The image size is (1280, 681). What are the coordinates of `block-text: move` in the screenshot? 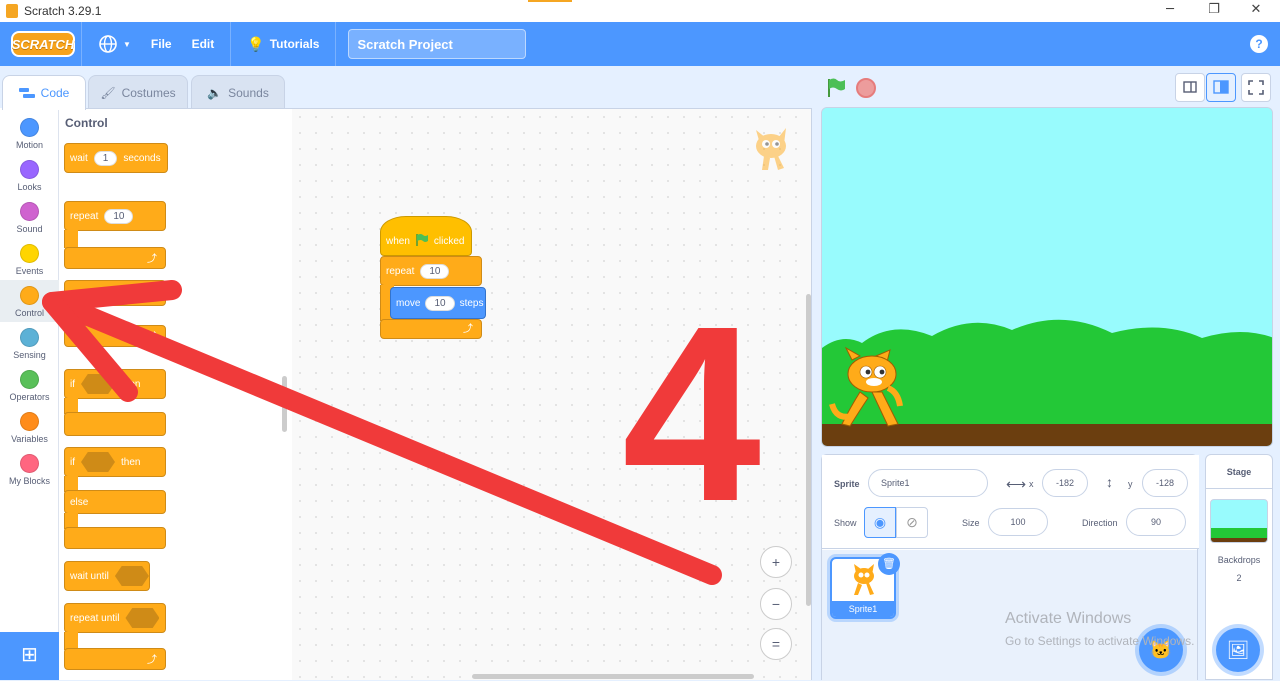 It's located at (408, 303).